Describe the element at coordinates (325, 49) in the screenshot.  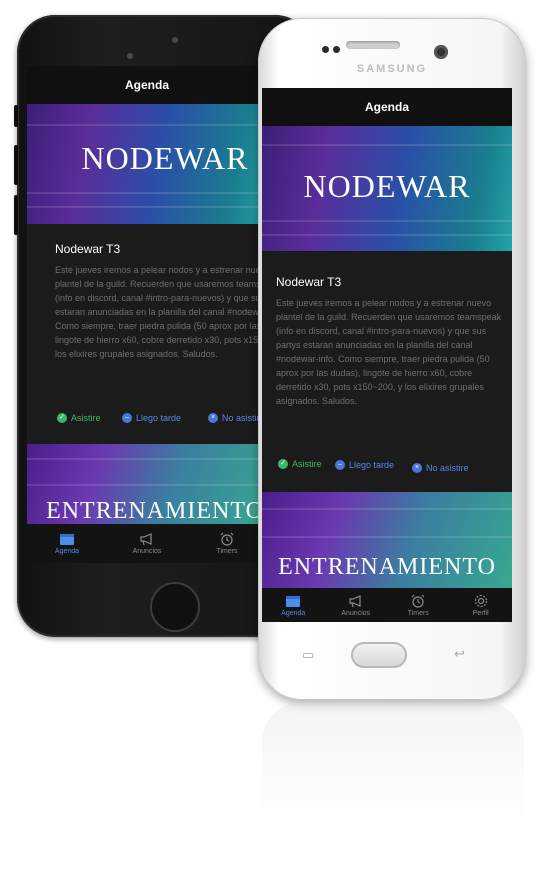
I see `sensor-left` at that location.